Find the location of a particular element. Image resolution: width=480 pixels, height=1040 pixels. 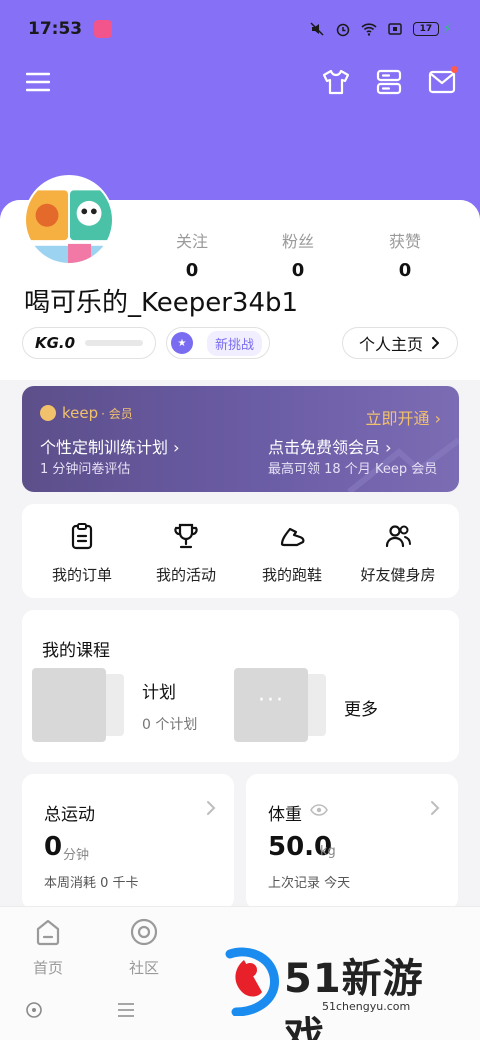

tab-community: 社区 is located at coordinates (144, 947).